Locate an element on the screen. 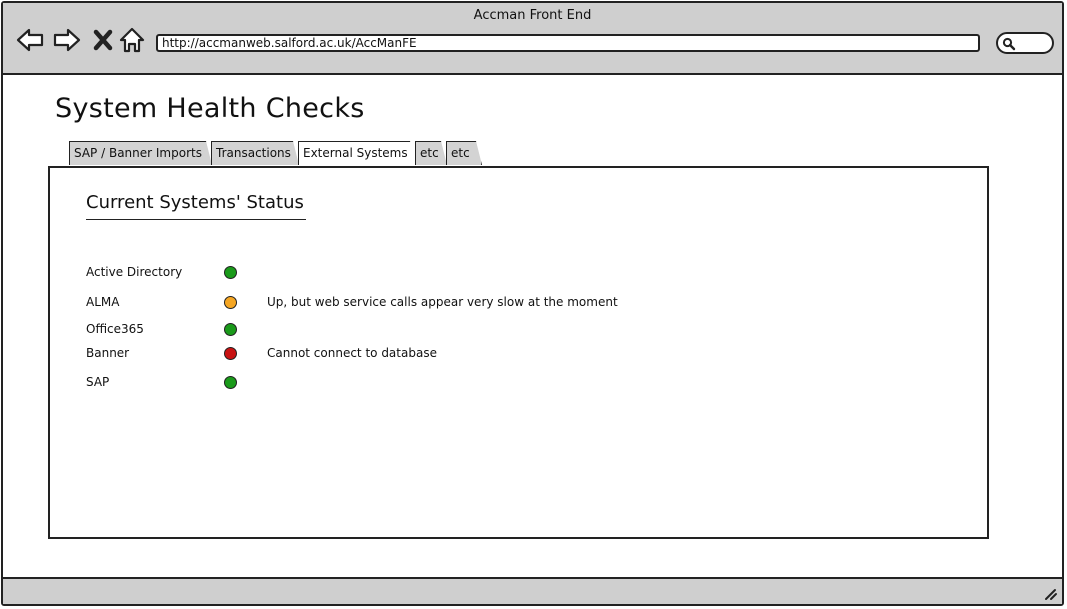 Image resolution: width=1067 pixels, height=609 pixels. tab-label: Transactions is located at coordinates (253, 153).